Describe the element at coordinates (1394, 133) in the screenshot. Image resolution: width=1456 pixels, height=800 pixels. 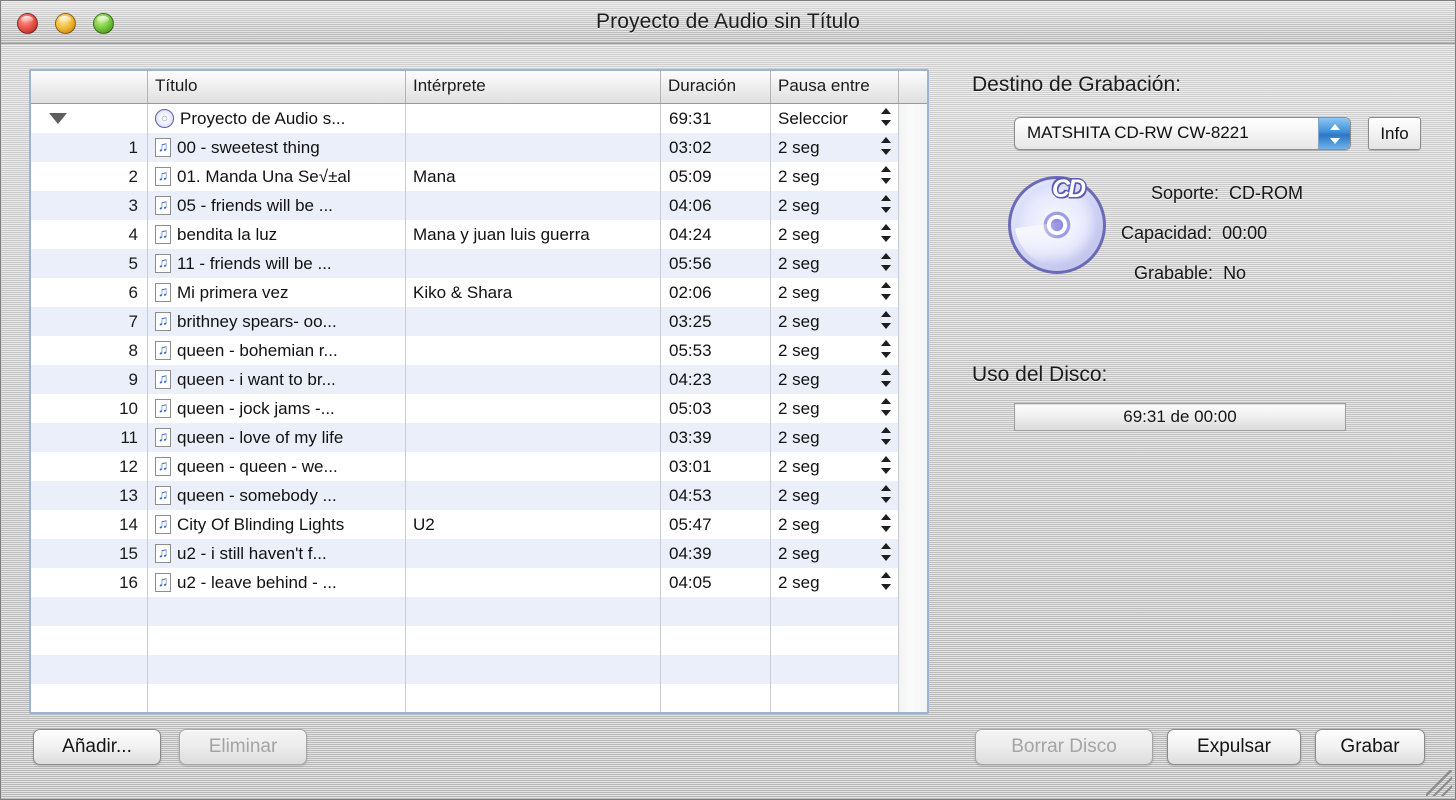
I see `info-button: Info` at that location.